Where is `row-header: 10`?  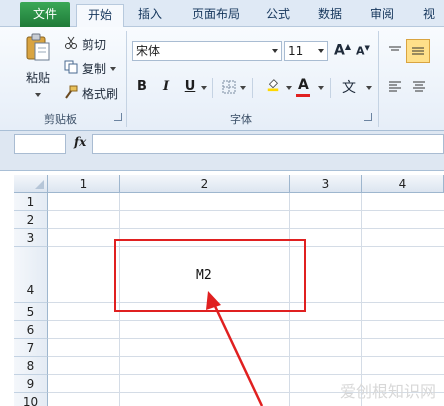 row-header: 10 is located at coordinates (31, 399).